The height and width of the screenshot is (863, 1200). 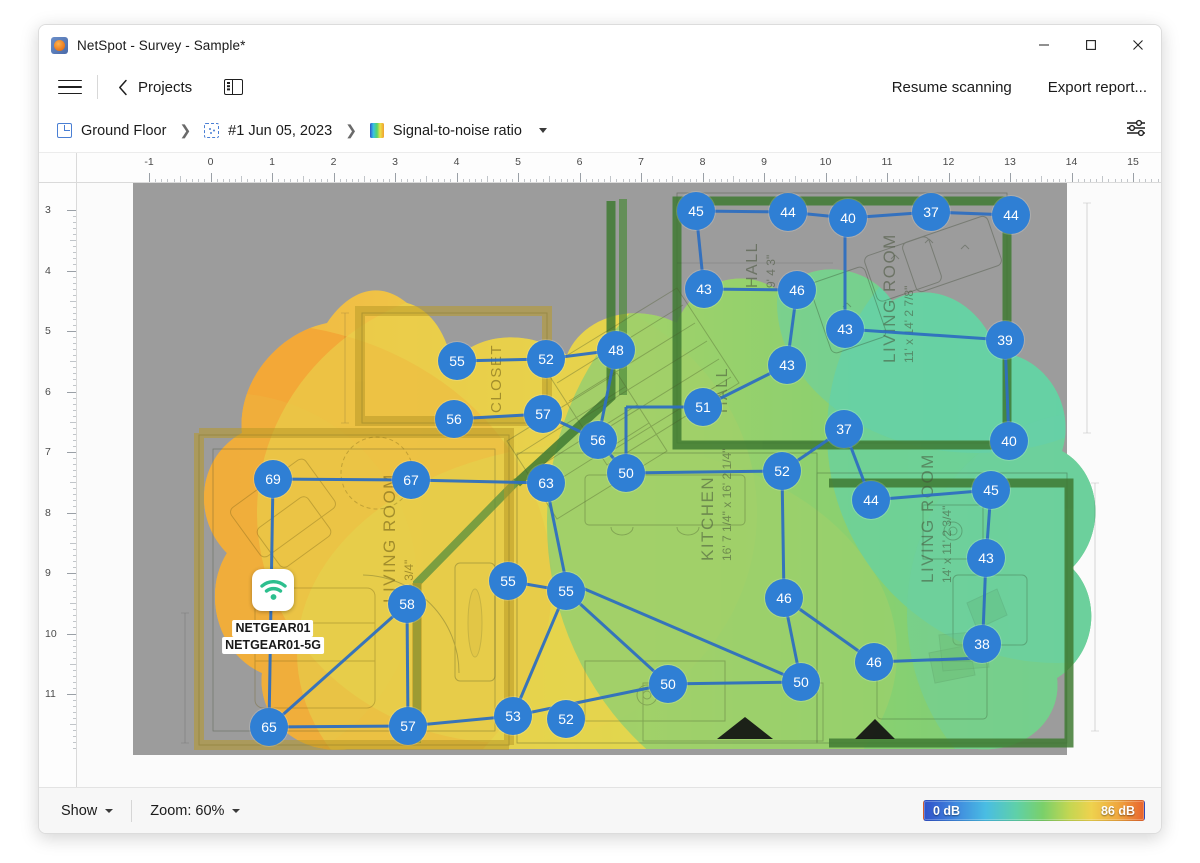 What do you see at coordinates (51, 633) in the screenshot?
I see `ruler-tick-label: 10` at bounding box center [51, 633].